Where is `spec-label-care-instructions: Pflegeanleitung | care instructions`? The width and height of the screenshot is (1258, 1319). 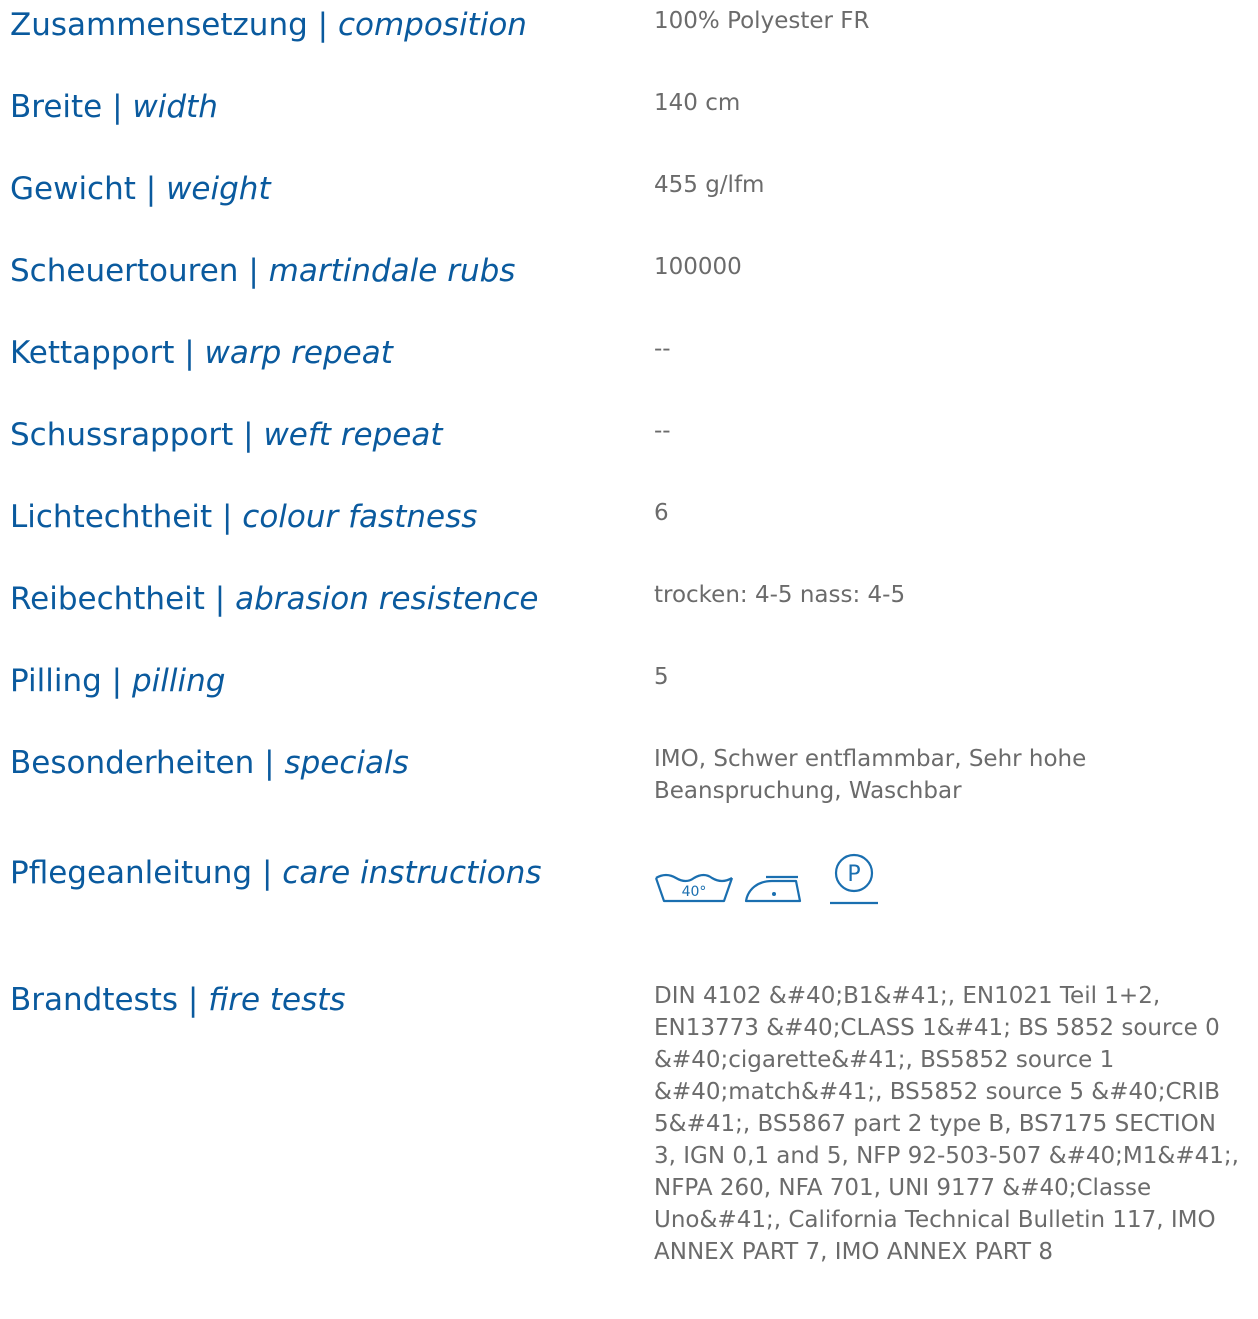
spec-label-care-instructions: Pflegeanleitung | care instructions is located at coordinates (276, 873).